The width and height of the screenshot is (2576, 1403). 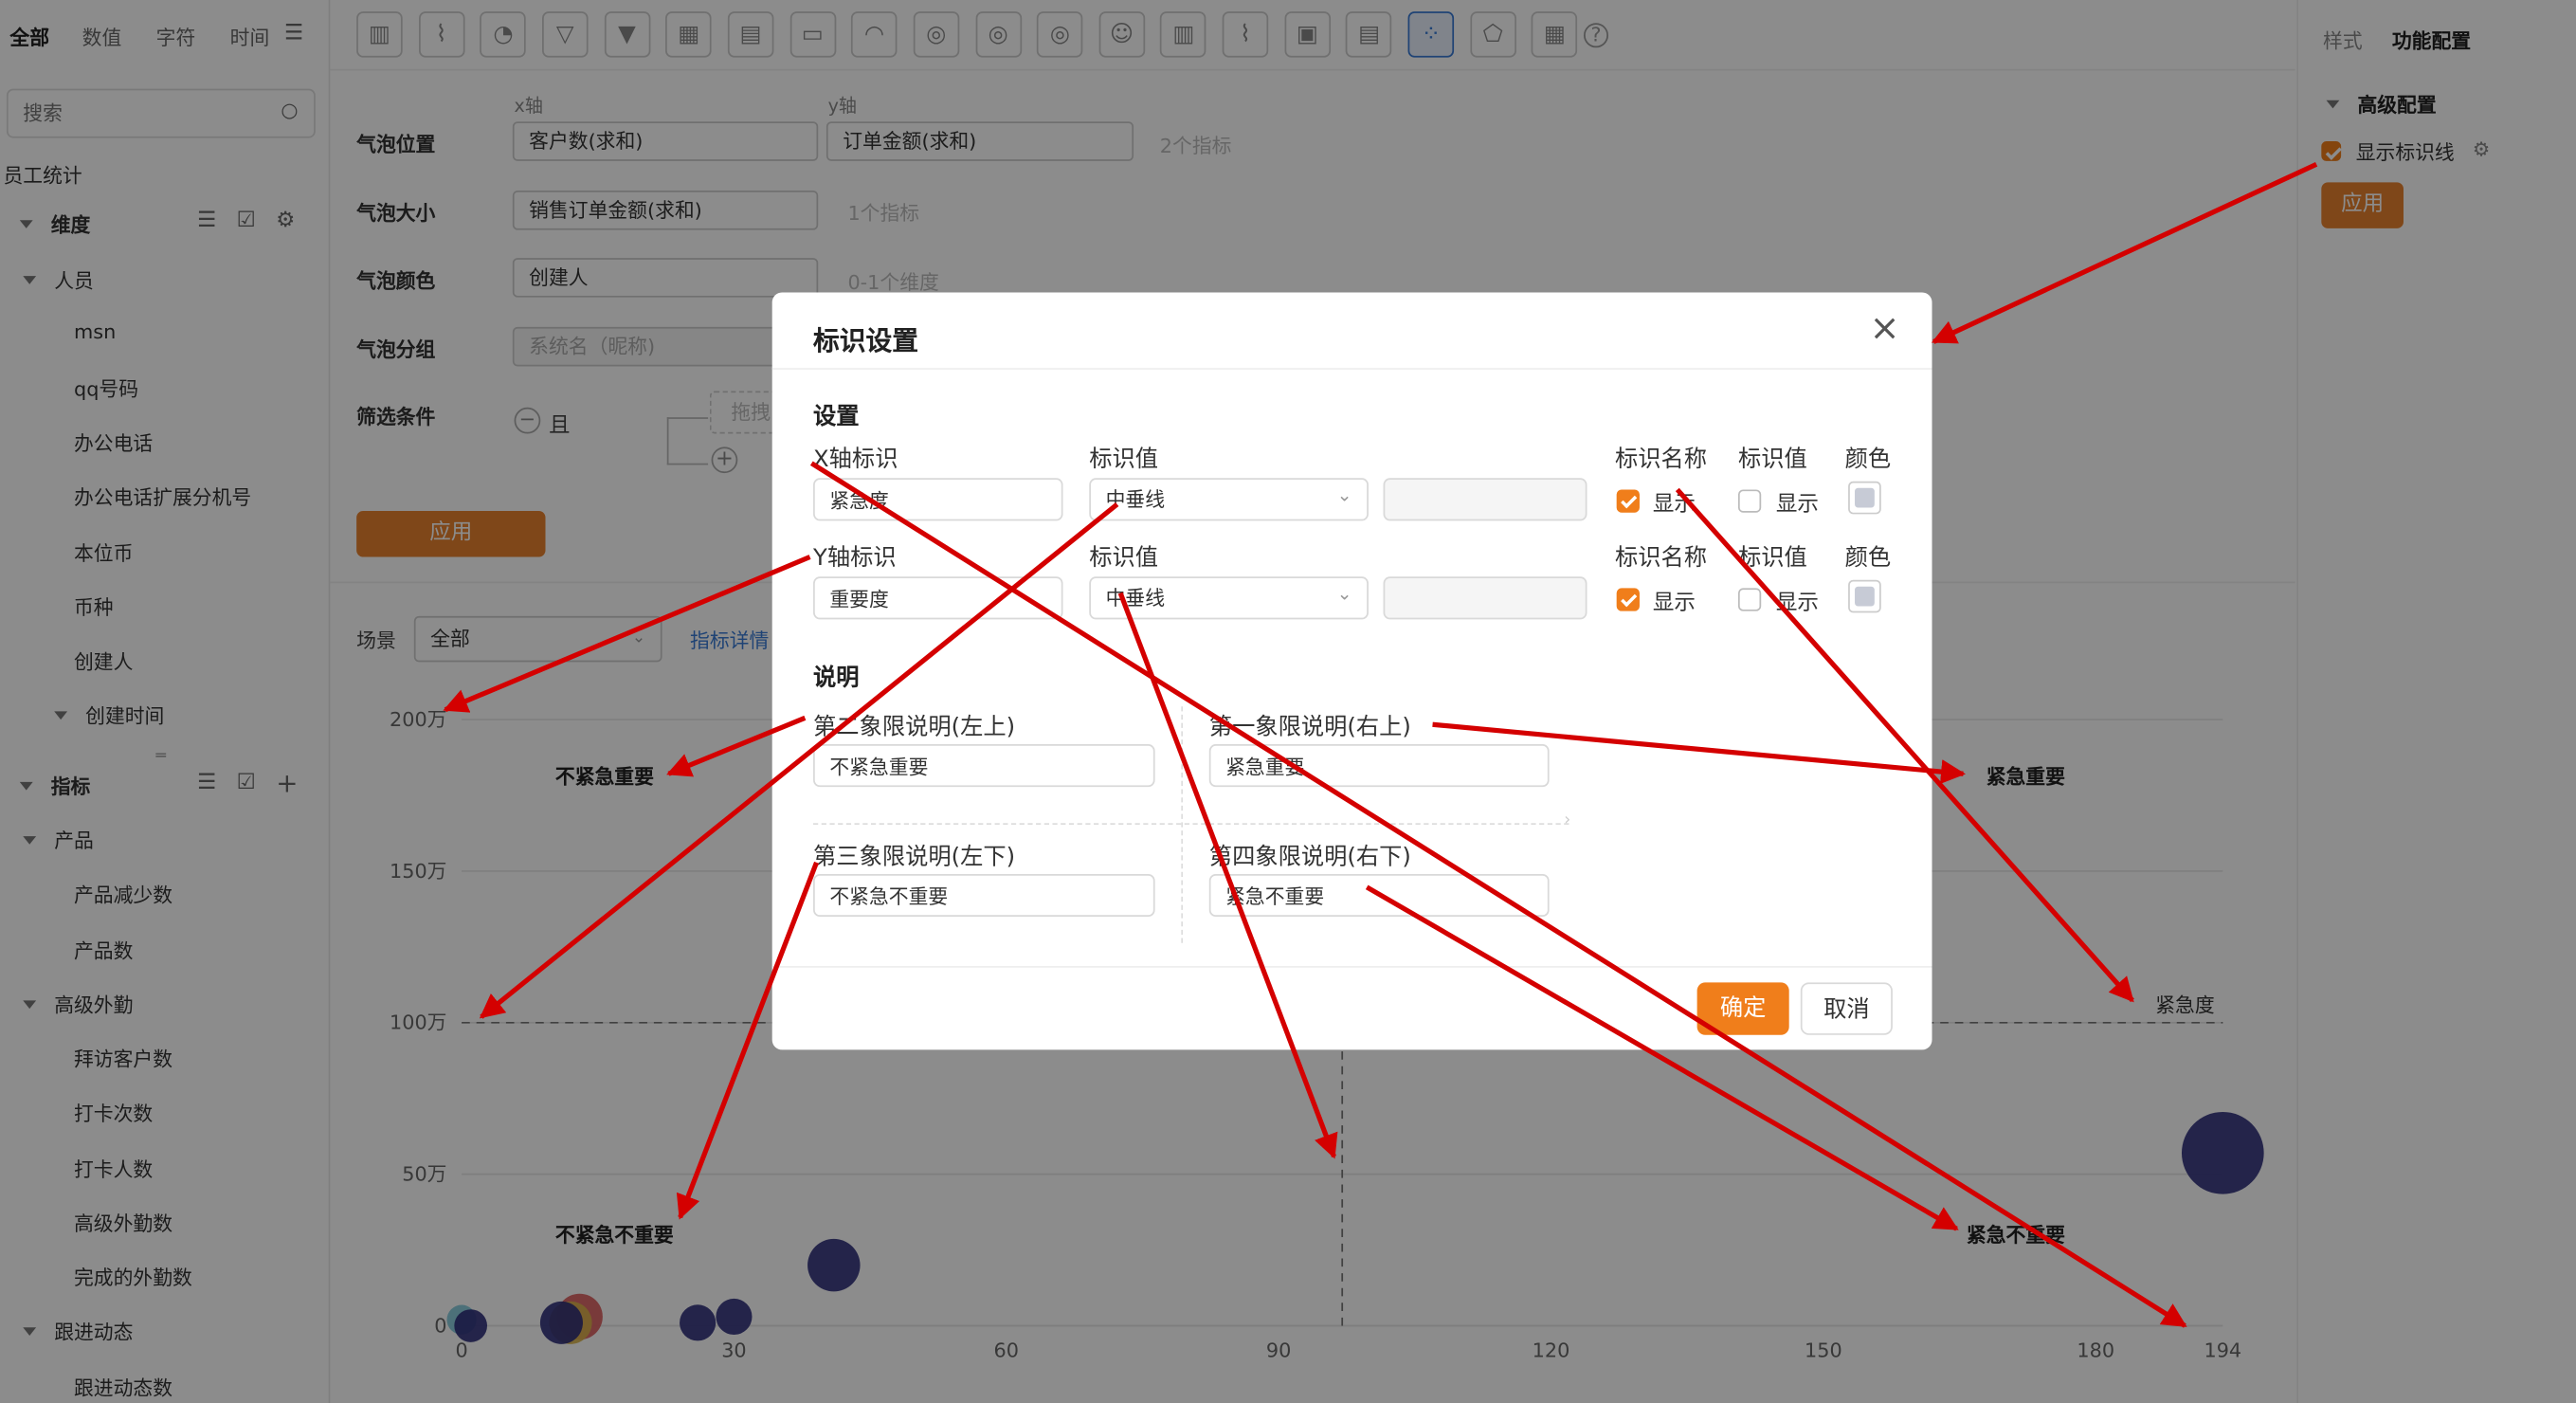 I want to click on x-show-name-text: 显示, so click(x=1674, y=505).